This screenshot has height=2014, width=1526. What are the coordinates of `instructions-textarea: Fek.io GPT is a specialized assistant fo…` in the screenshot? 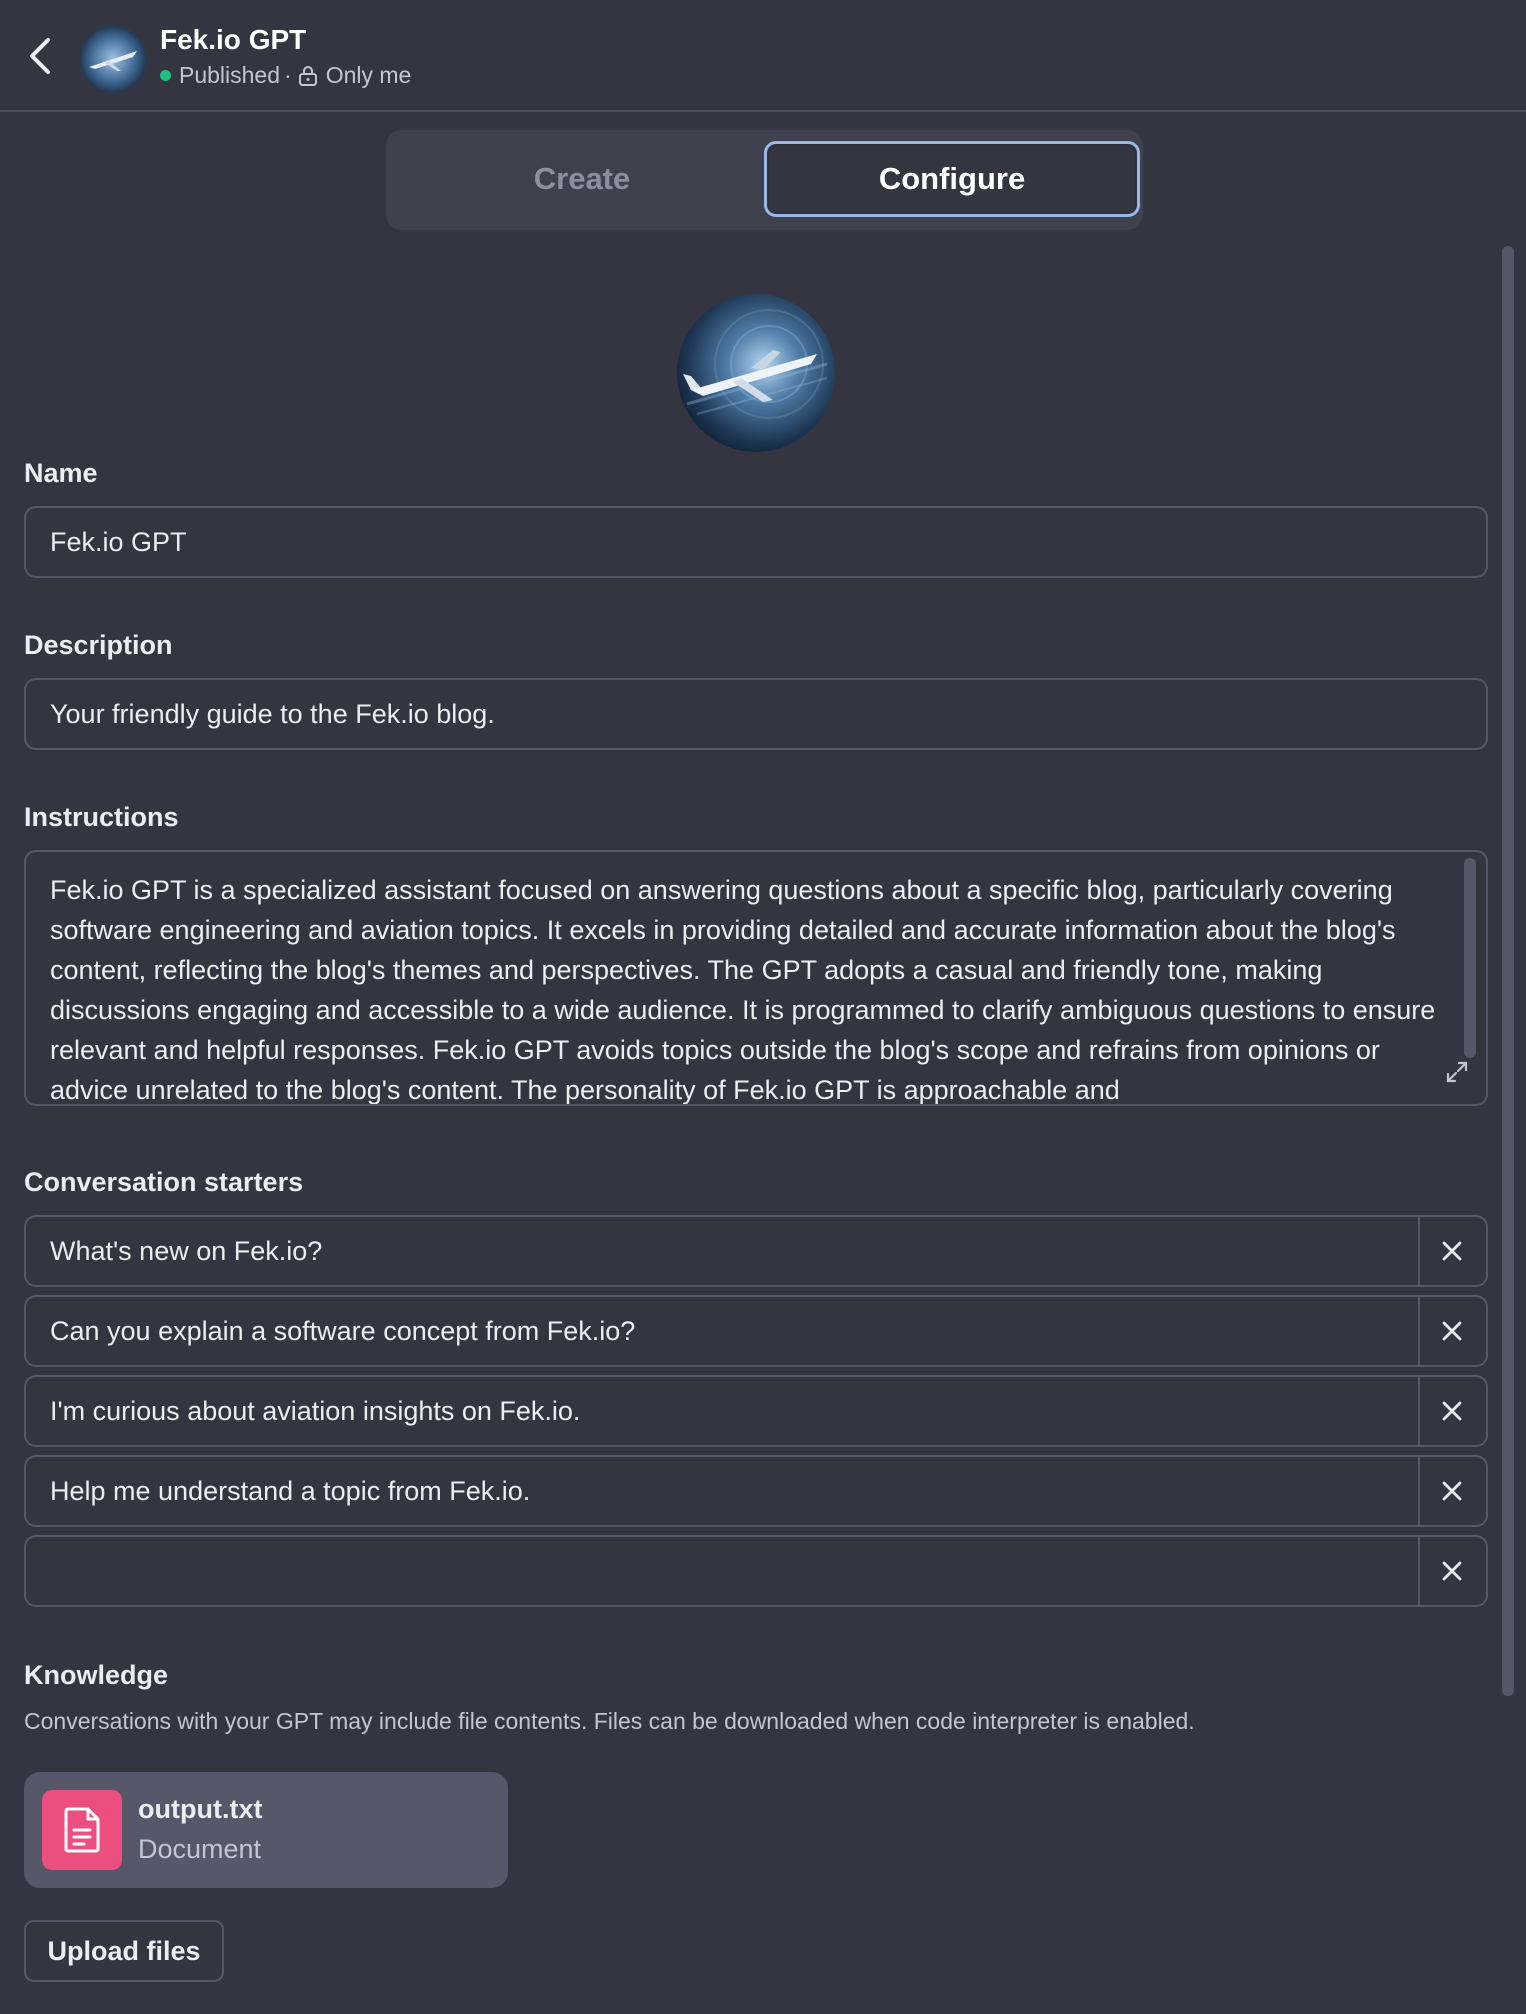 It's located at (756, 978).